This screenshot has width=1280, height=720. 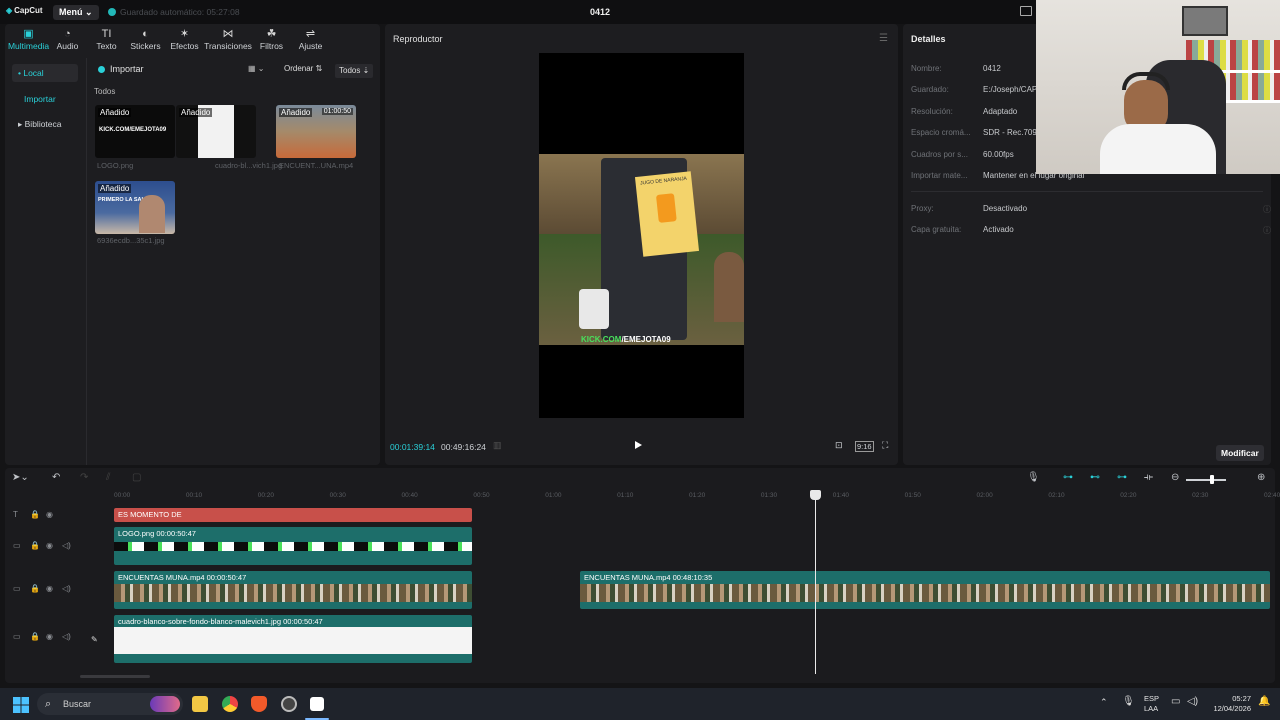 What do you see at coordinates (641, 235) in the screenshot?
I see `video-preview: JUGO DE NARANJA KICK.COM/EMEJOTA09` at bounding box center [641, 235].